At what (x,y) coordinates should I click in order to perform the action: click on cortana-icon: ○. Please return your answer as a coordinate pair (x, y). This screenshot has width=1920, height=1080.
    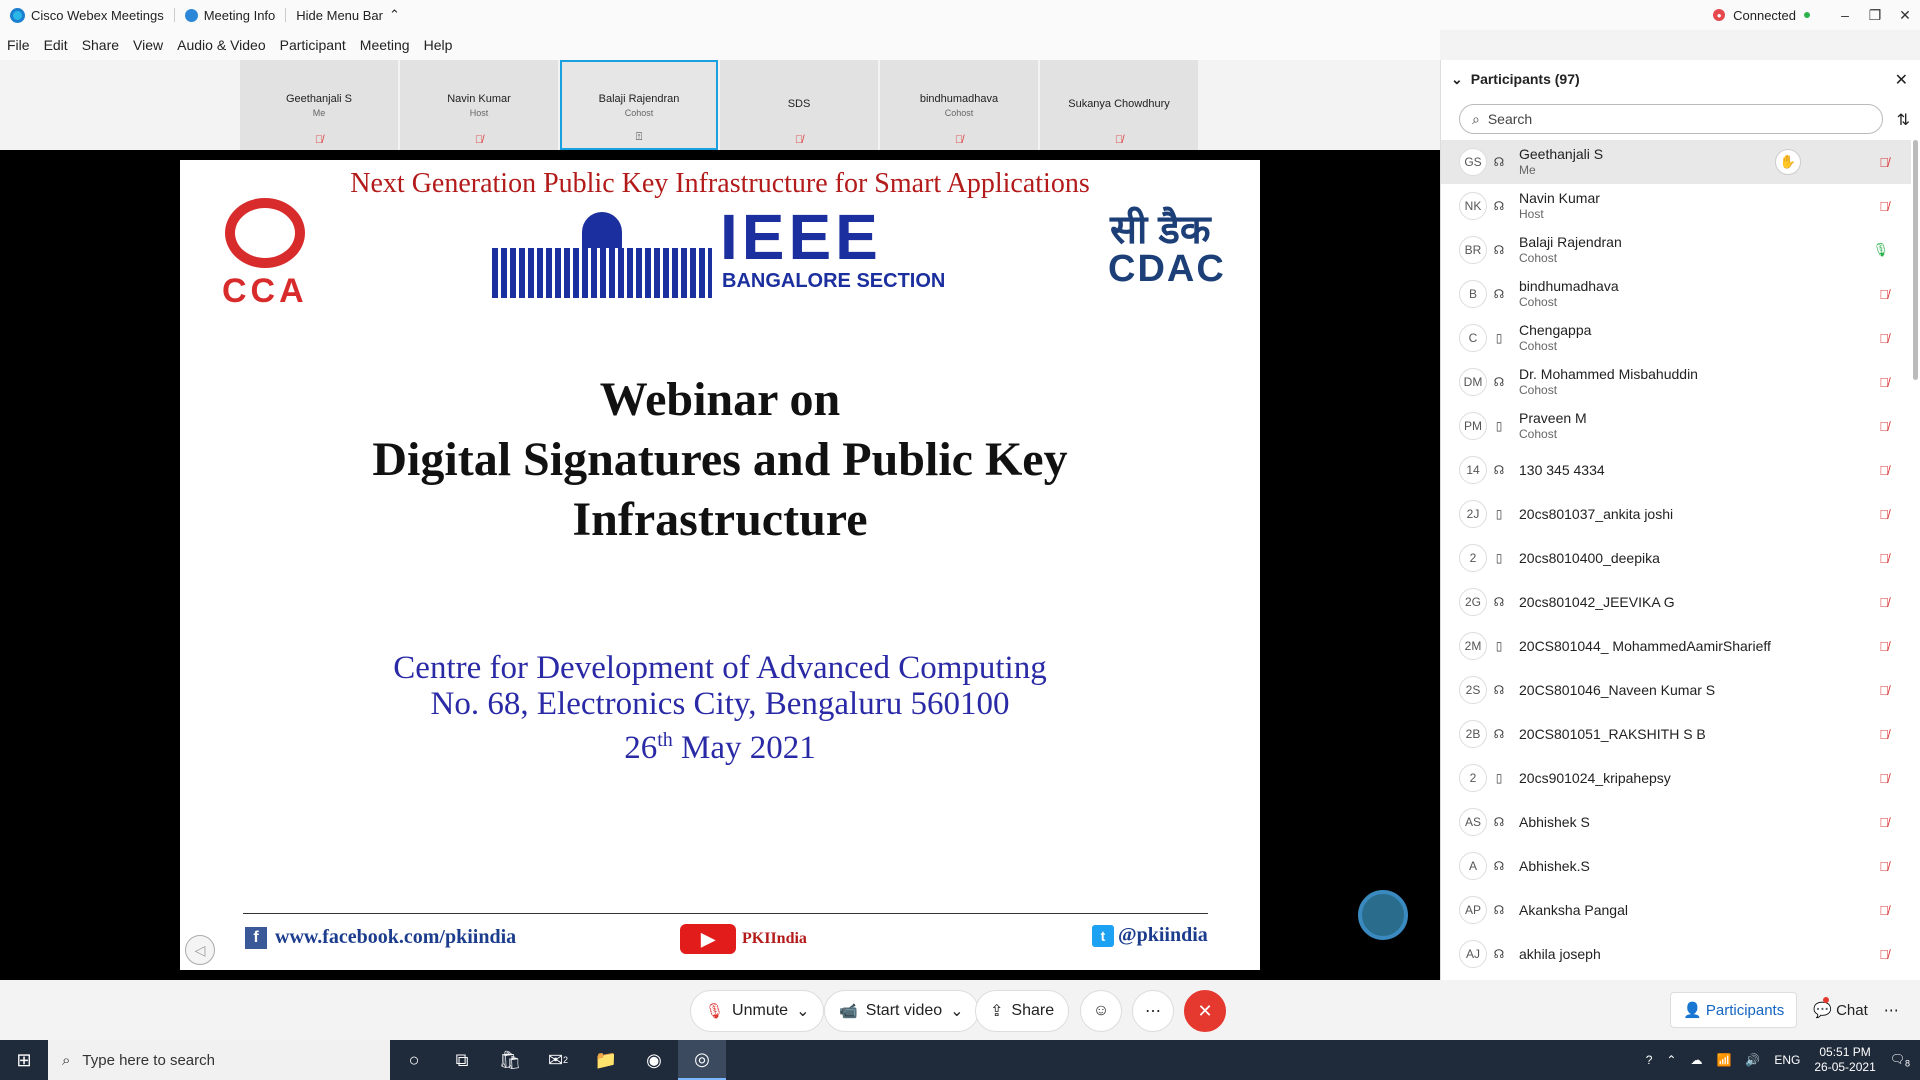
    Looking at the image, I should click on (414, 1060).